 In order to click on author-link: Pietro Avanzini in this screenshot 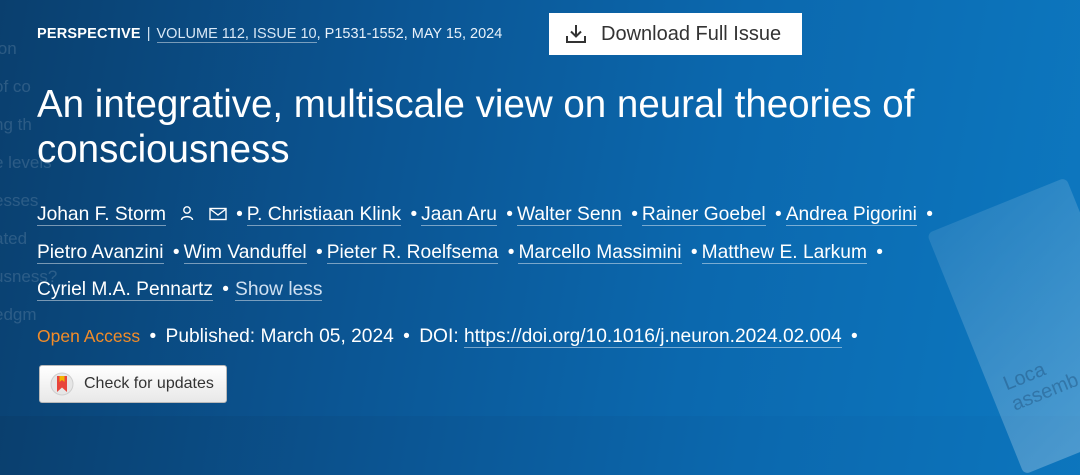, I will do `click(100, 252)`.